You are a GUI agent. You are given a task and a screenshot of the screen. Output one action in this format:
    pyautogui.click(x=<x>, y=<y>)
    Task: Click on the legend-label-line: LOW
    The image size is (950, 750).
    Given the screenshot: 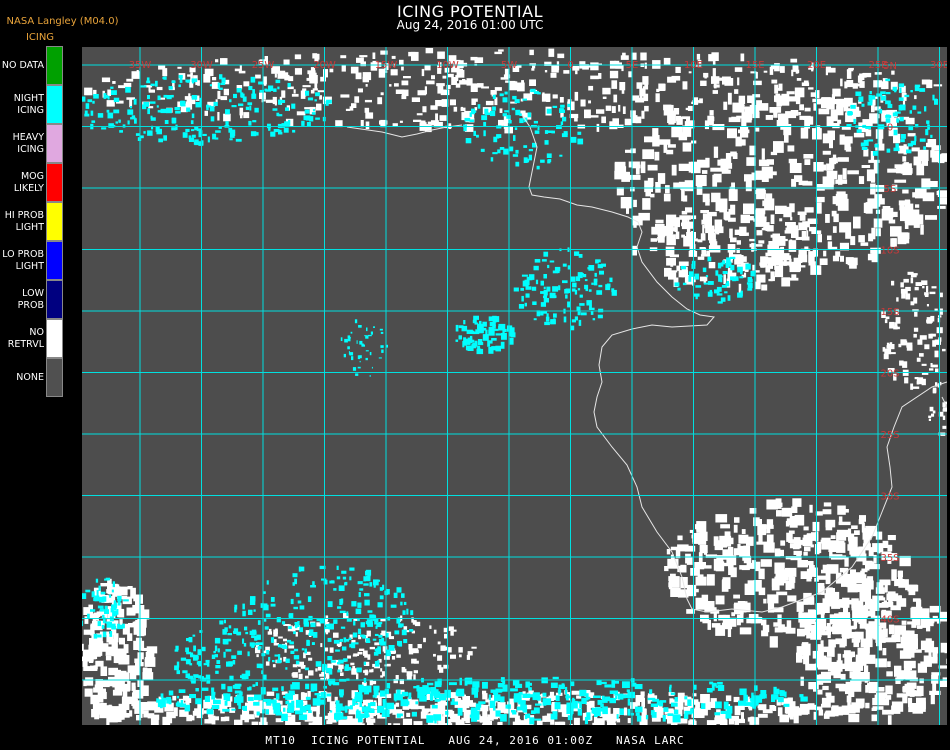 What is the action you would take?
    pyautogui.click(x=33, y=293)
    